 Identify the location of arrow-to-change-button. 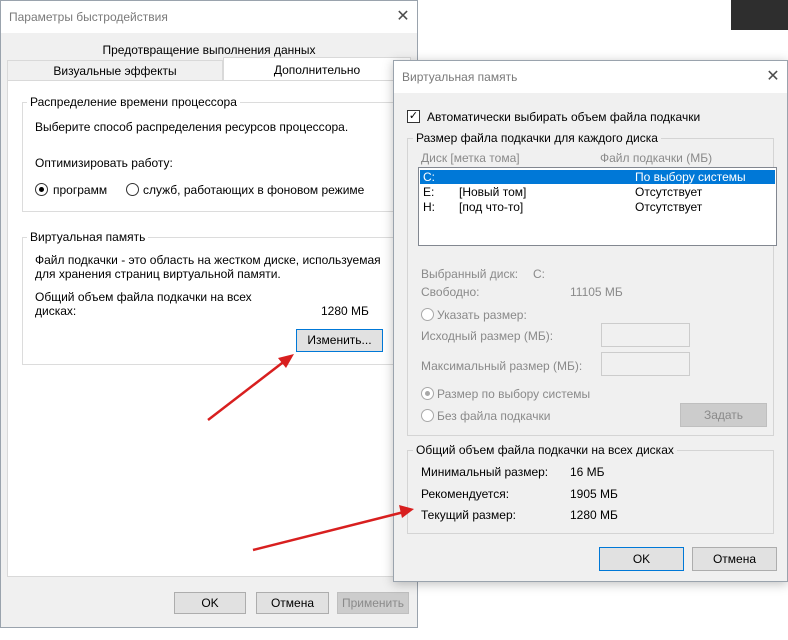
(250, 387).